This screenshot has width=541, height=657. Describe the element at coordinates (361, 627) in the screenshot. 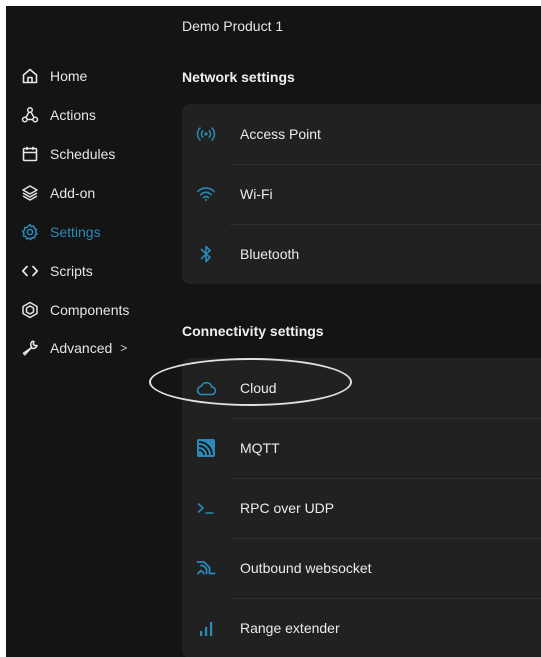

I see `range-extender-row: Range extender` at that location.